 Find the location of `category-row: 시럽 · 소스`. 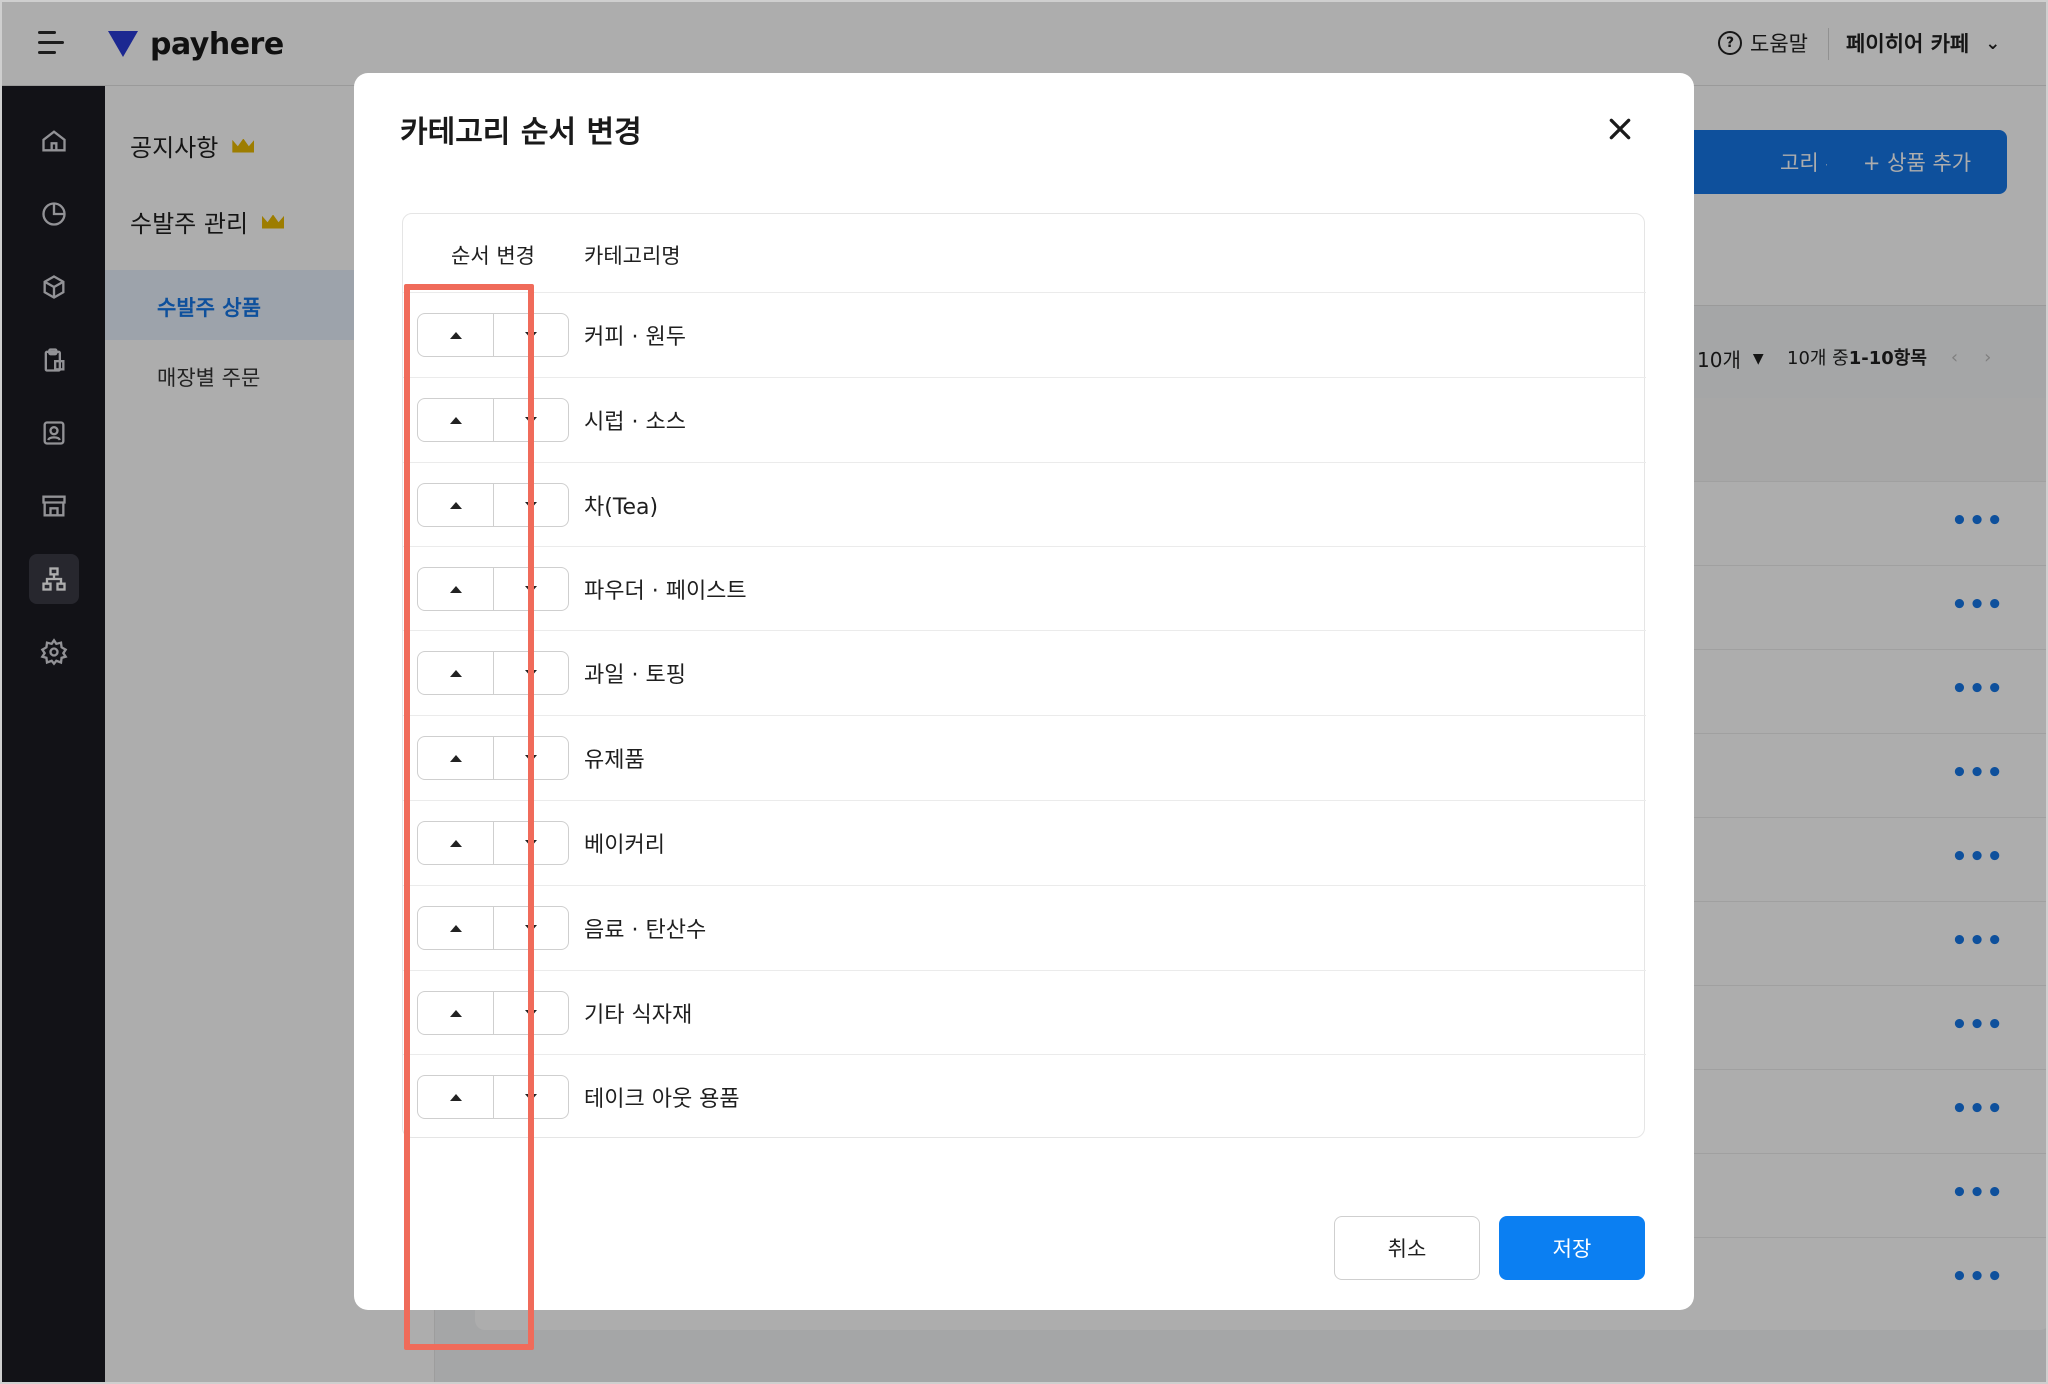

category-row: 시럽 · 소스 is located at coordinates (1024, 419).